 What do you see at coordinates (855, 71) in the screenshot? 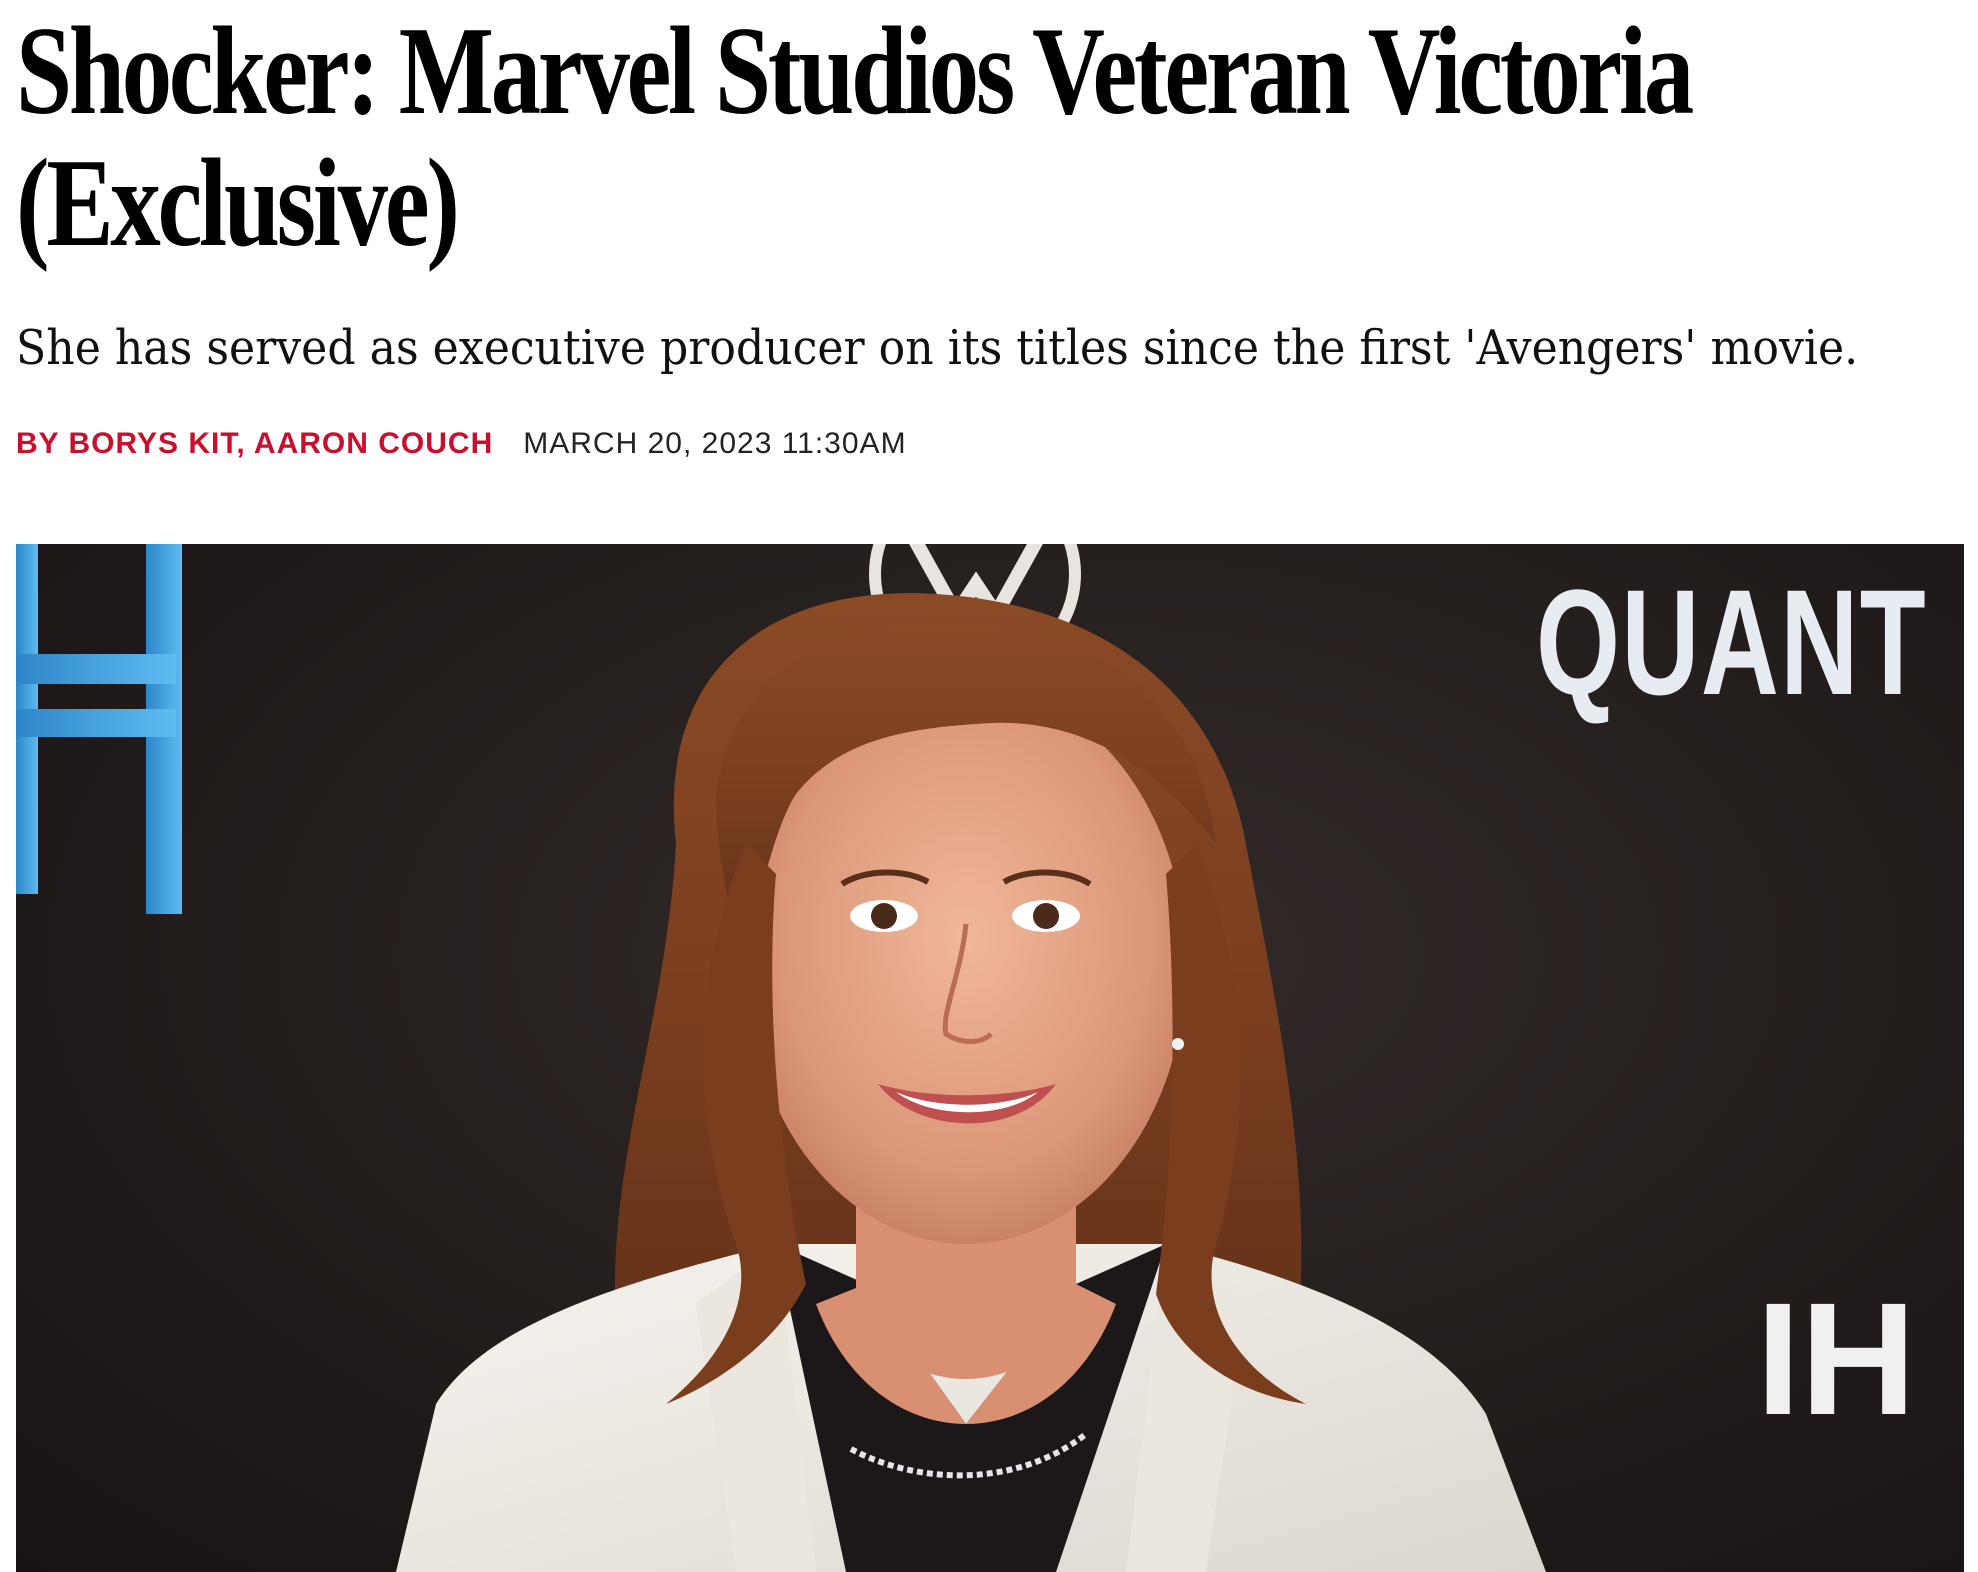
I see `headline-line-1: Shocker: Marvel Studios Veteran Victoria` at bounding box center [855, 71].